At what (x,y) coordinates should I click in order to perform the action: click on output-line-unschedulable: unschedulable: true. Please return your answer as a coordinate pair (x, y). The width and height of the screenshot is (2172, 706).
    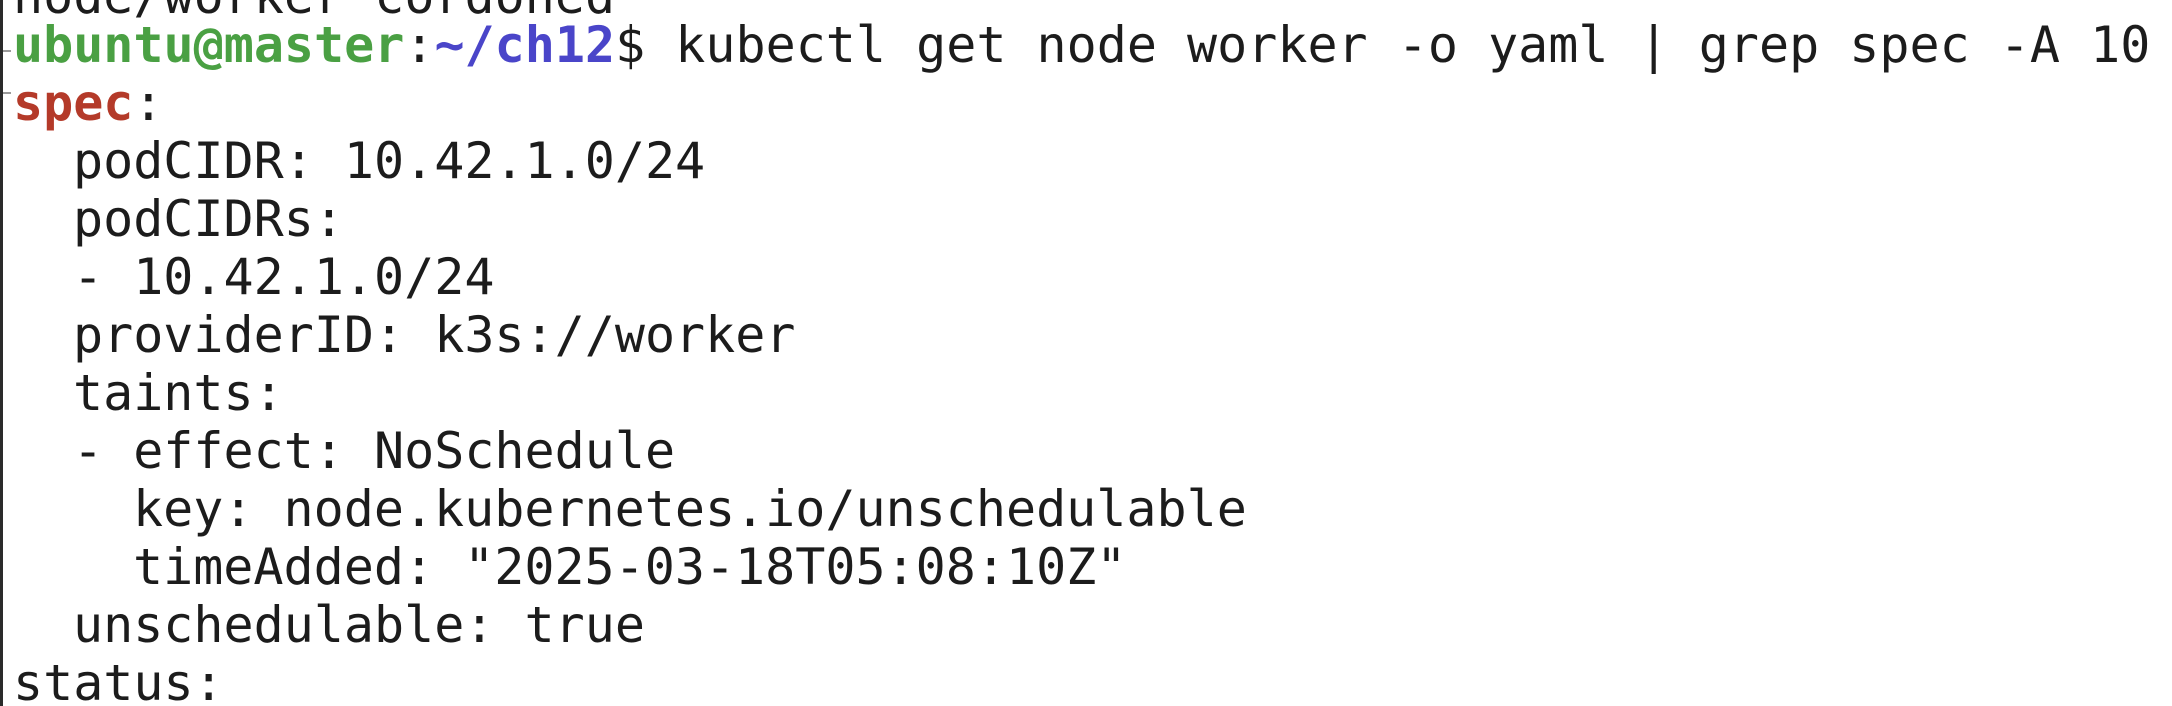
    Looking at the image, I should click on (359, 625).